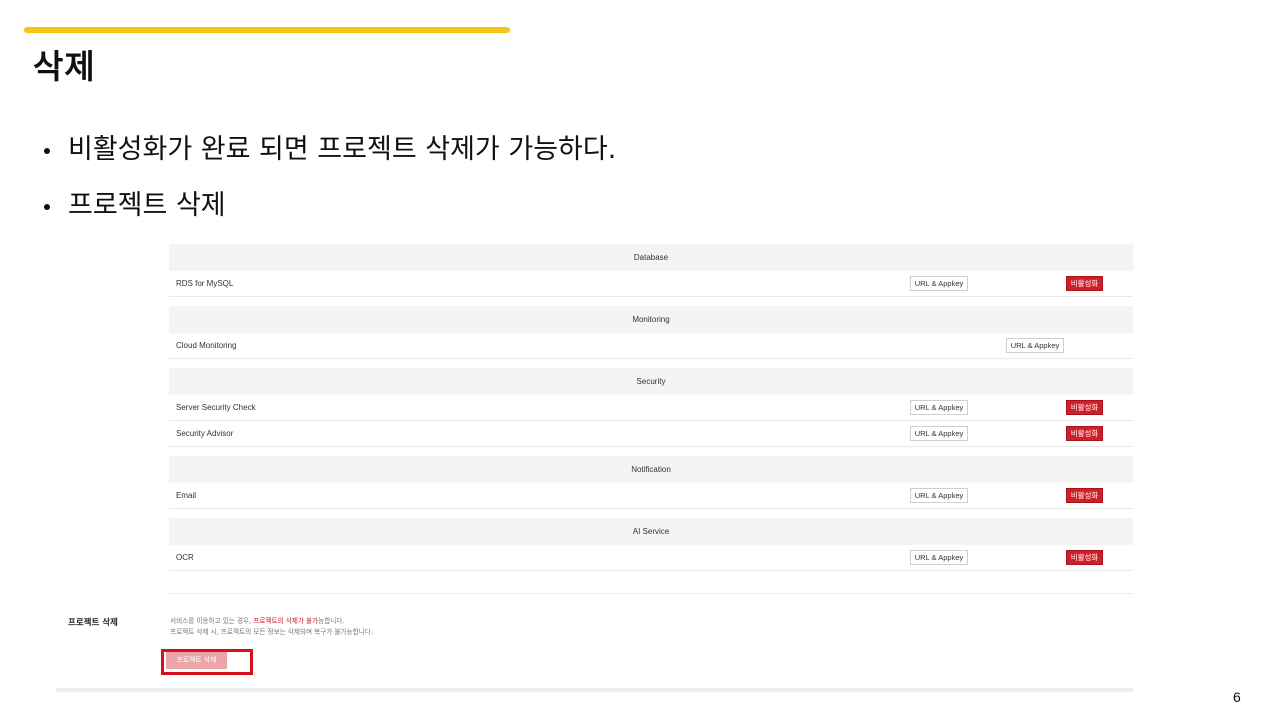  What do you see at coordinates (330, 212) in the screenshot?
I see `bullet-item: 프로젝트 삭제` at bounding box center [330, 212].